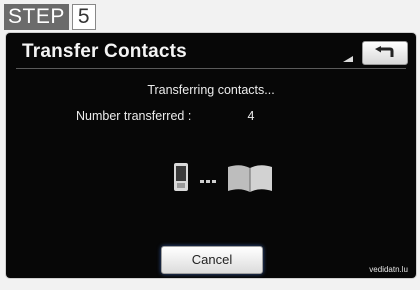 Image resolution: width=420 pixels, height=290 pixels. What do you see at coordinates (212, 260) in the screenshot?
I see `cancel-button: Cancel` at bounding box center [212, 260].